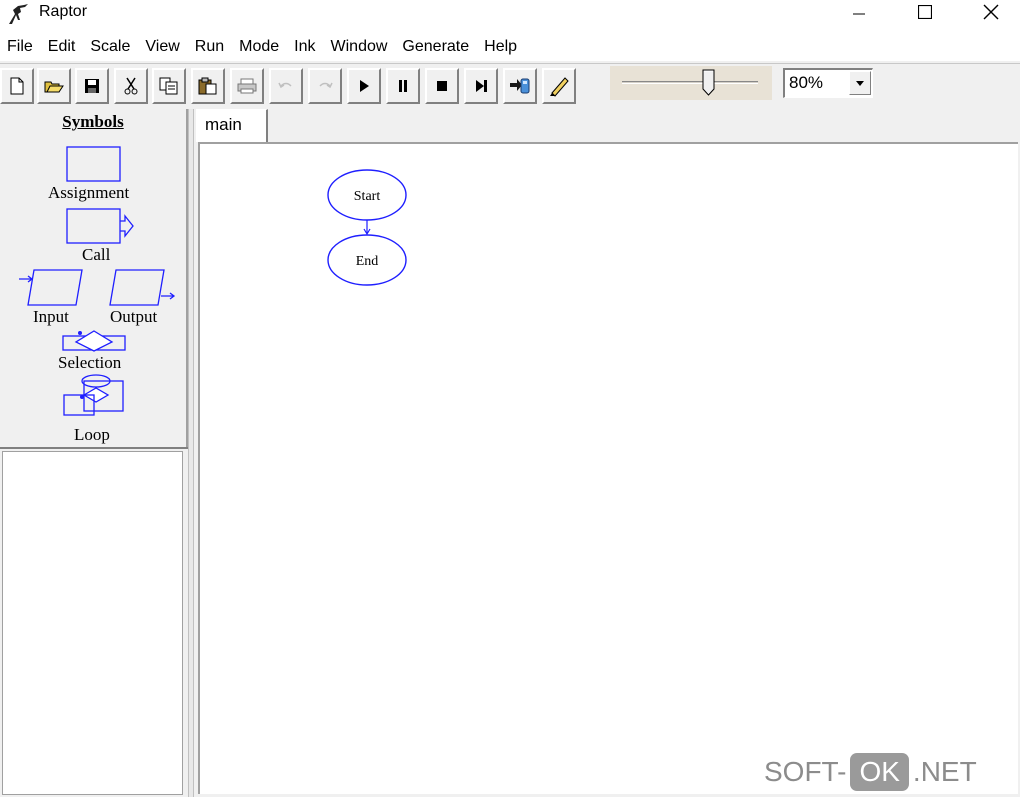 The width and height of the screenshot is (1020, 797). I want to click on menu-mode: Mode, so click(259, 47).